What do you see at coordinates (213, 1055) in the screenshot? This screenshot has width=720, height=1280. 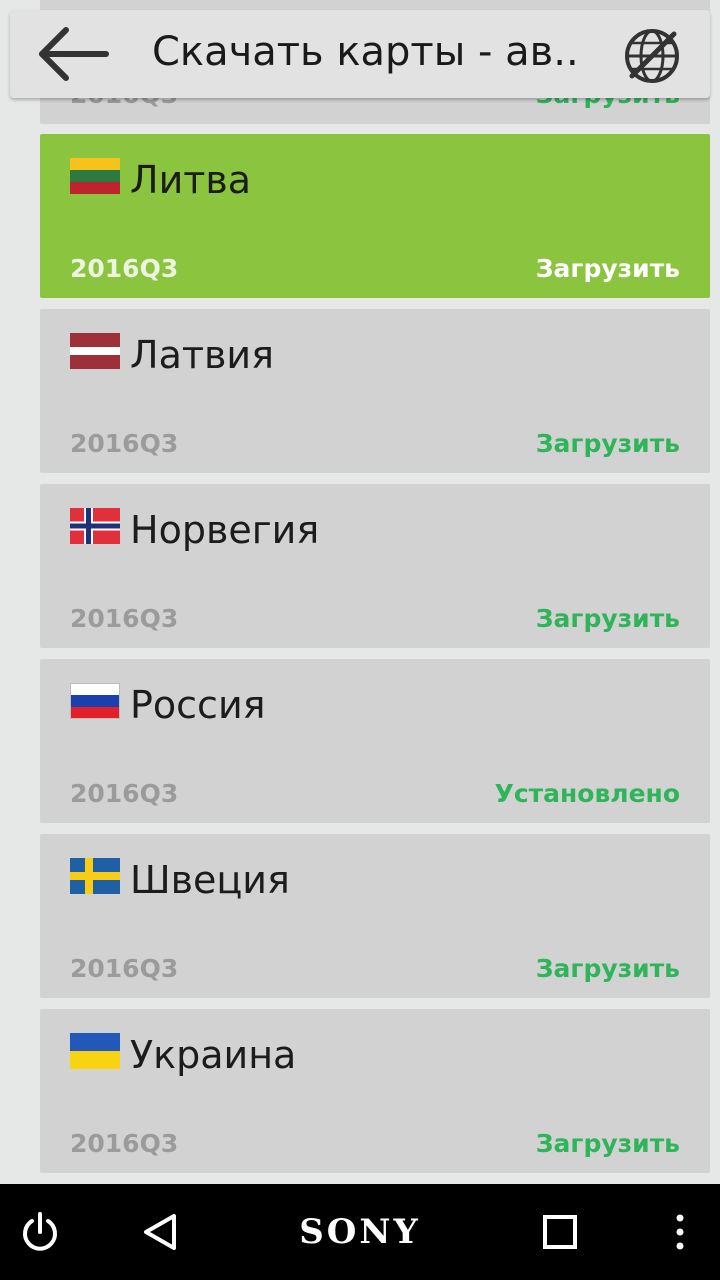 I see `item-name: Украина` at bounding box center [213, 1055].